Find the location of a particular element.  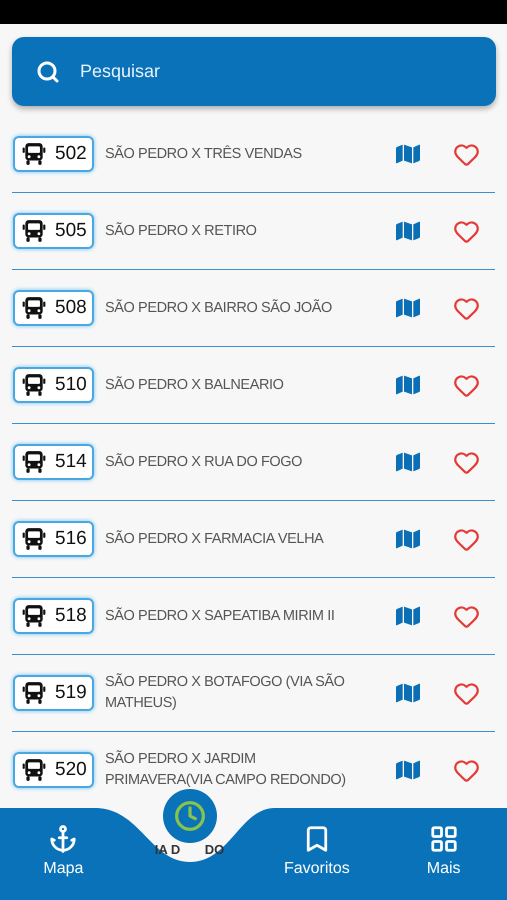

clock-icon is located at coordinates (190, 816).